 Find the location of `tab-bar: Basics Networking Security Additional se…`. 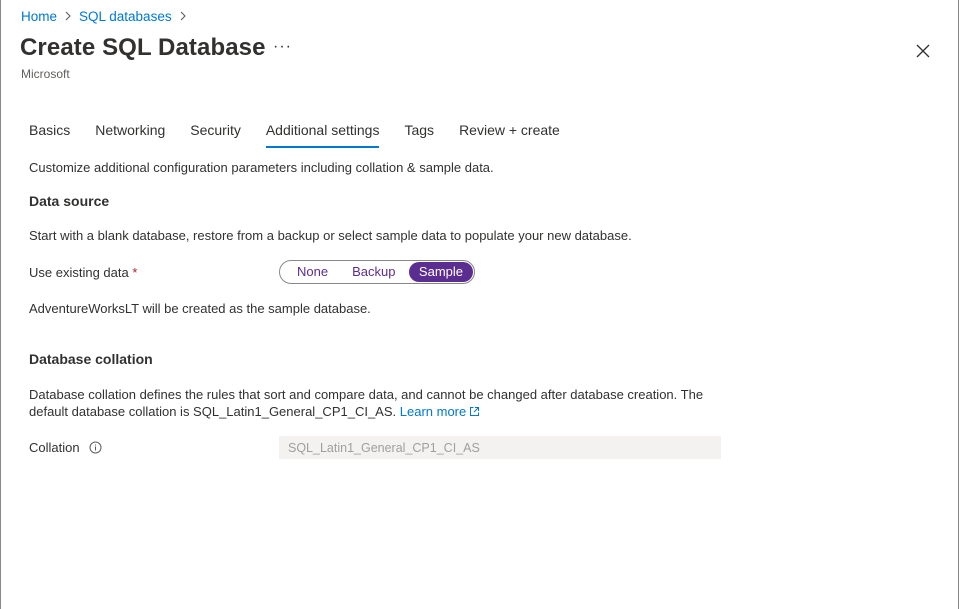

tab-bar: Basics Networking Security Additional se… is located at coordinates (299, 133).